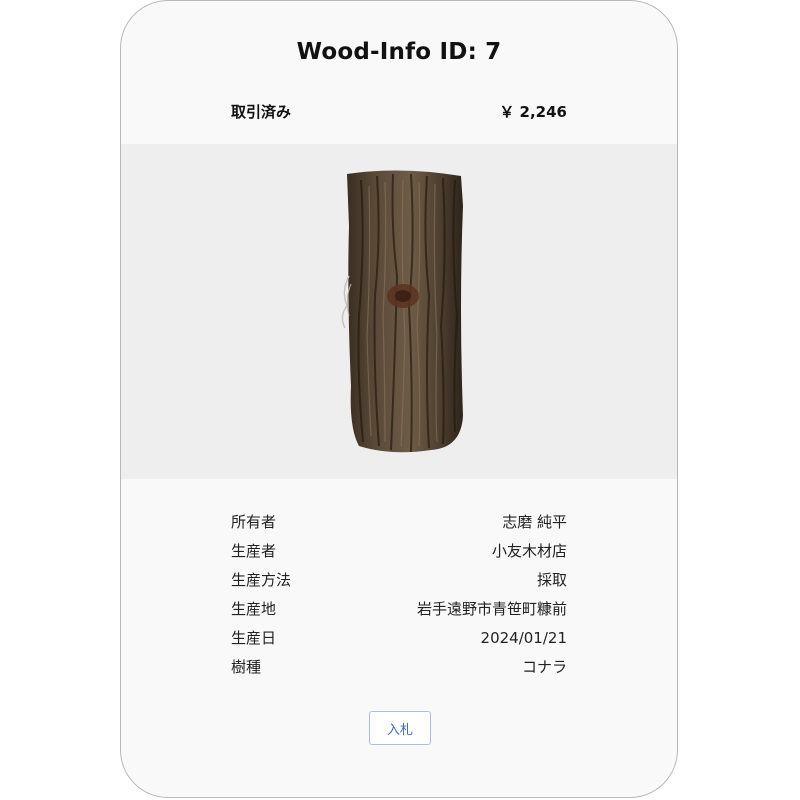 The height and width of the screenshot is (800, 800). I want to click on detail-label: 所有者, so click(254, 522).